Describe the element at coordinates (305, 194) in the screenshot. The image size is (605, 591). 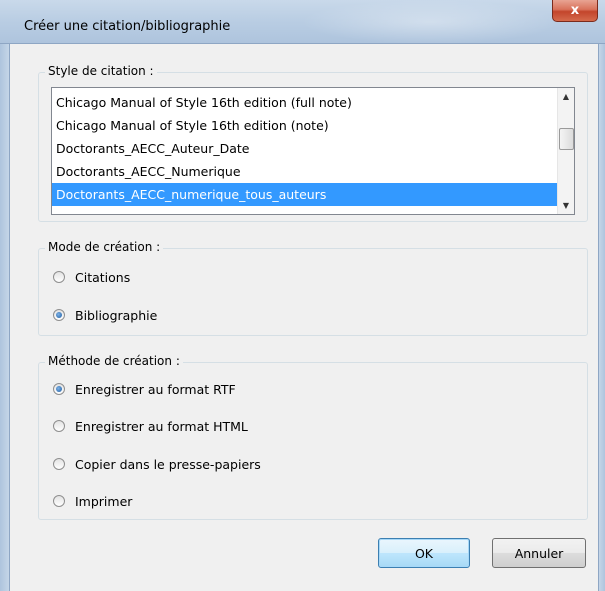
I see `list-item-selected: Doctorants_AECC_numerique_tous_auteurs` at that location.